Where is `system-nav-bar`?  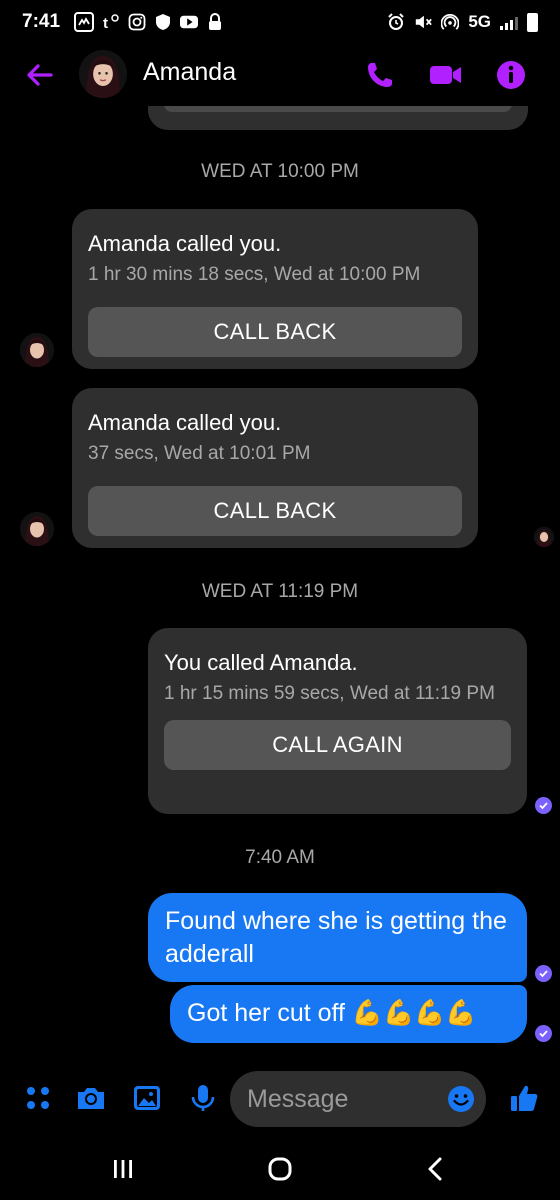
system-nav-bar is located at coordinates (280, 1169).